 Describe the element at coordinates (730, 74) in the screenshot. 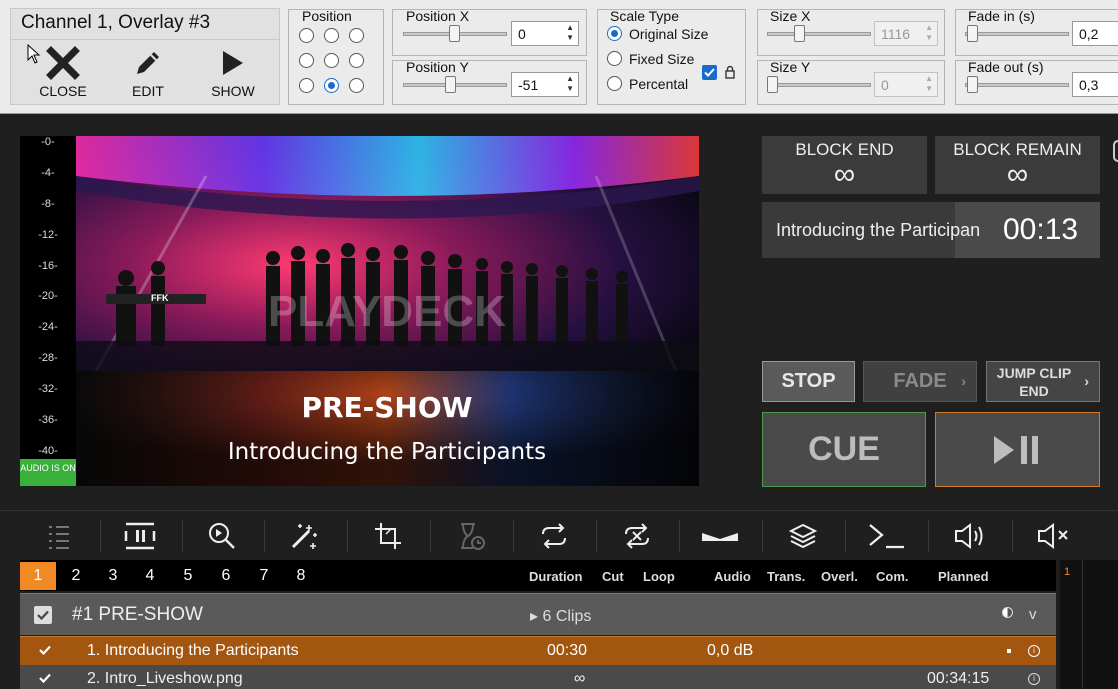

I see `lock-icon` at that location.